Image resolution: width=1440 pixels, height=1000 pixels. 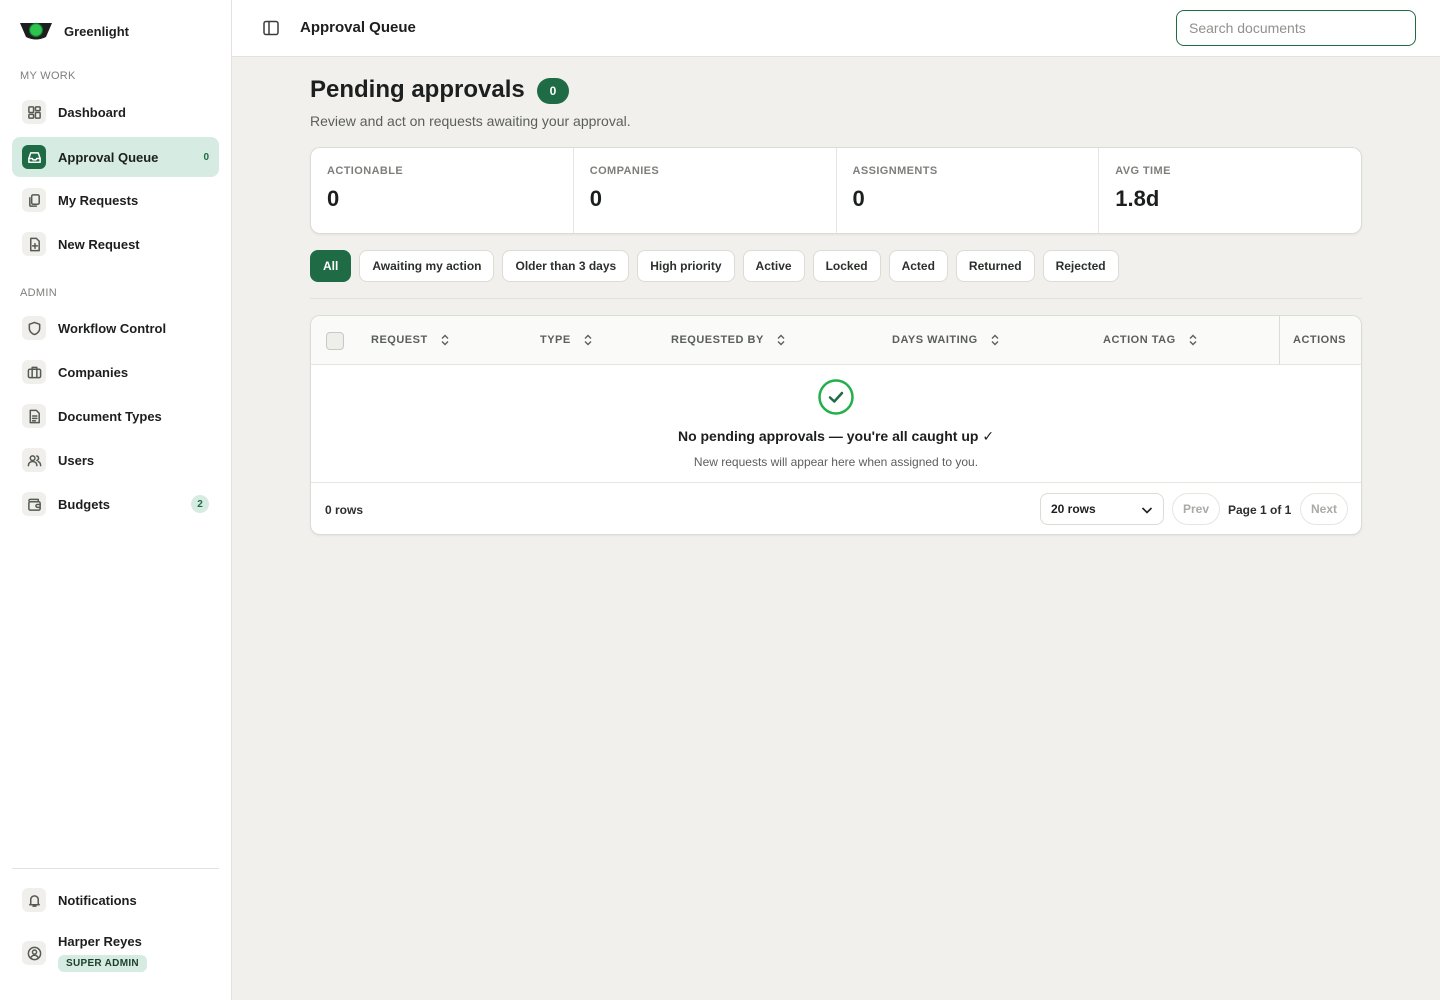 I want to click on column-header-requested-by: REQUESTED BY, so click(x=728, y=340).